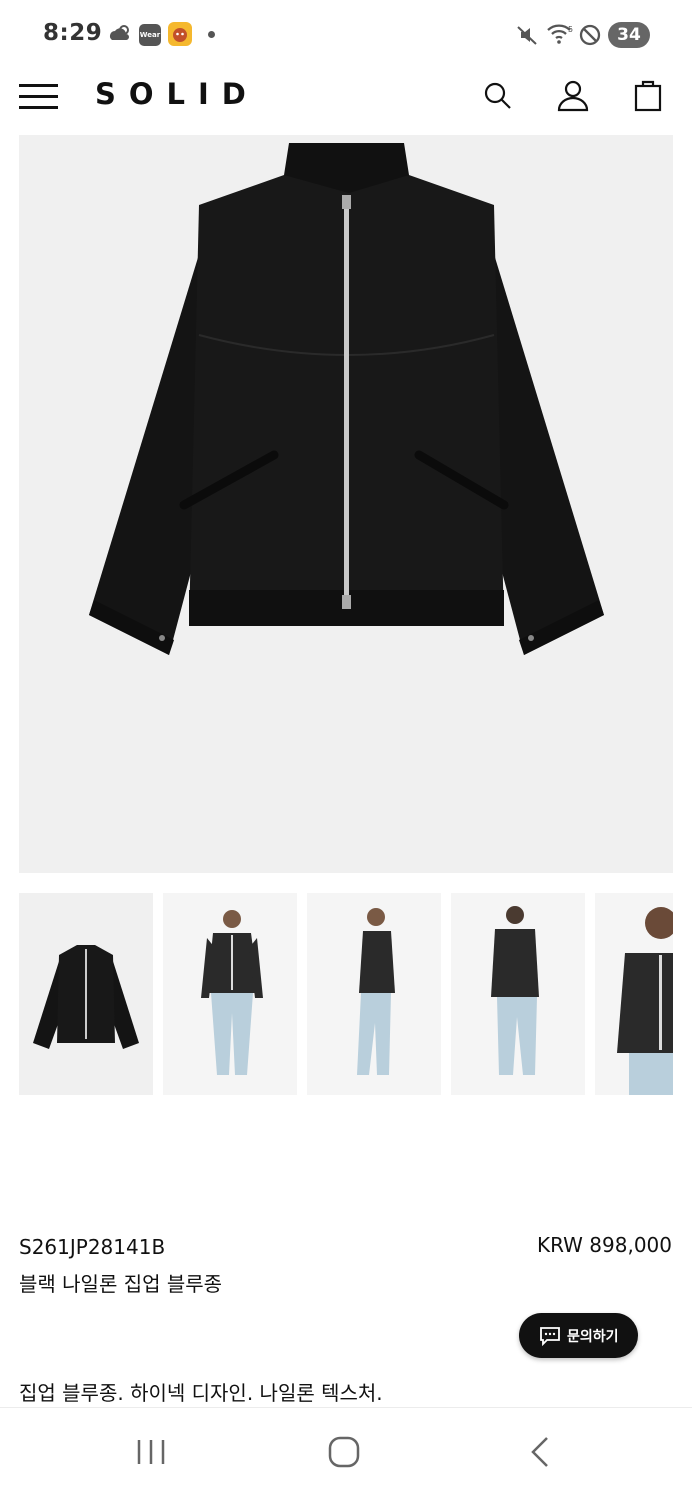  I want to click on model-closeup-thumbnail, so click(645, 1001).